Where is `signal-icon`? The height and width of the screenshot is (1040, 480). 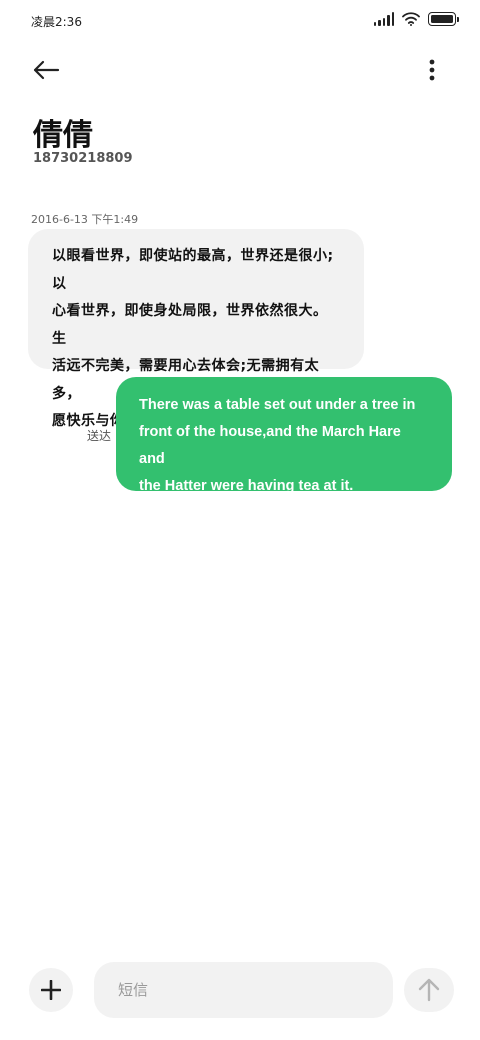 signal-icon is located at coordinates (383, 19).